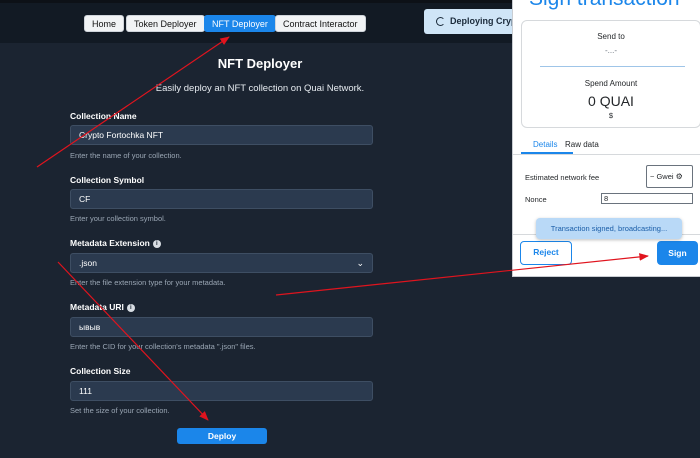 The height and width of the screenshot is (458, 700). I want to click on nav-home-button: Home, so click(104, 23).